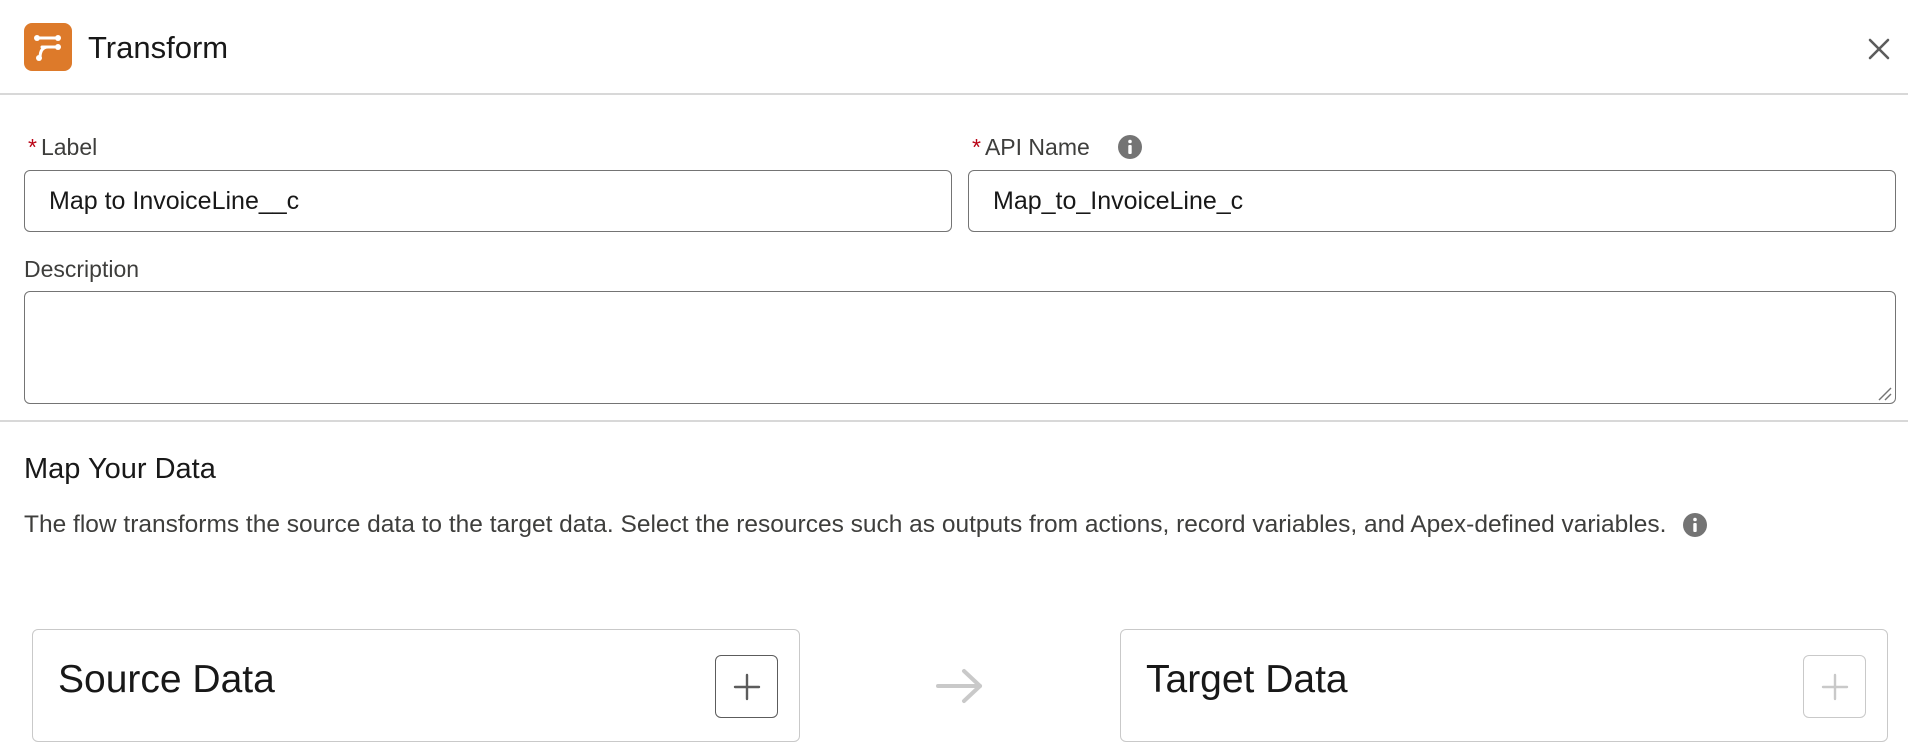 This screenshot has height=756, width=1908. Describe the element at coordinates (488, 201) in the screenshot. I see `label-input` at that location.